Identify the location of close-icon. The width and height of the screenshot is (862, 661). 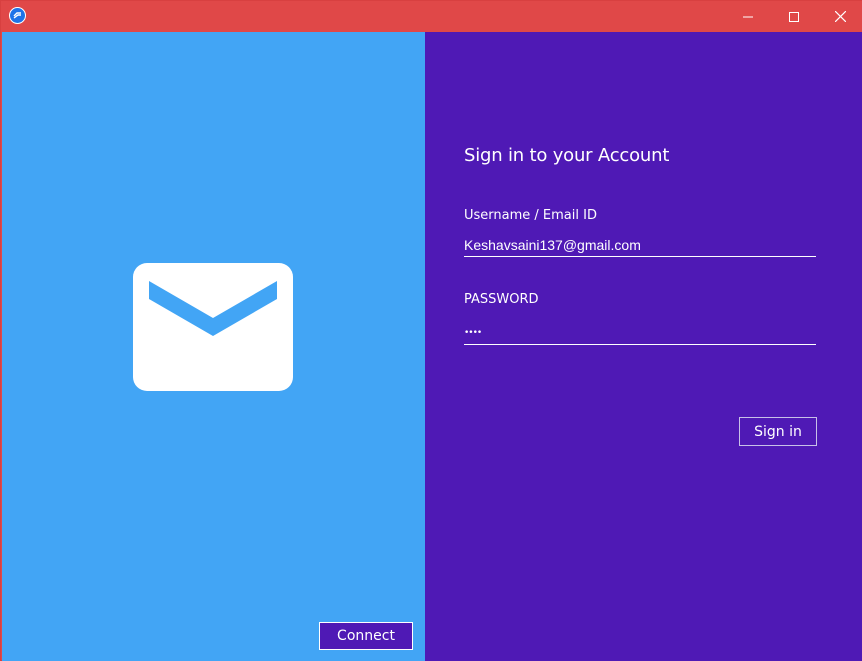
(840, 16).